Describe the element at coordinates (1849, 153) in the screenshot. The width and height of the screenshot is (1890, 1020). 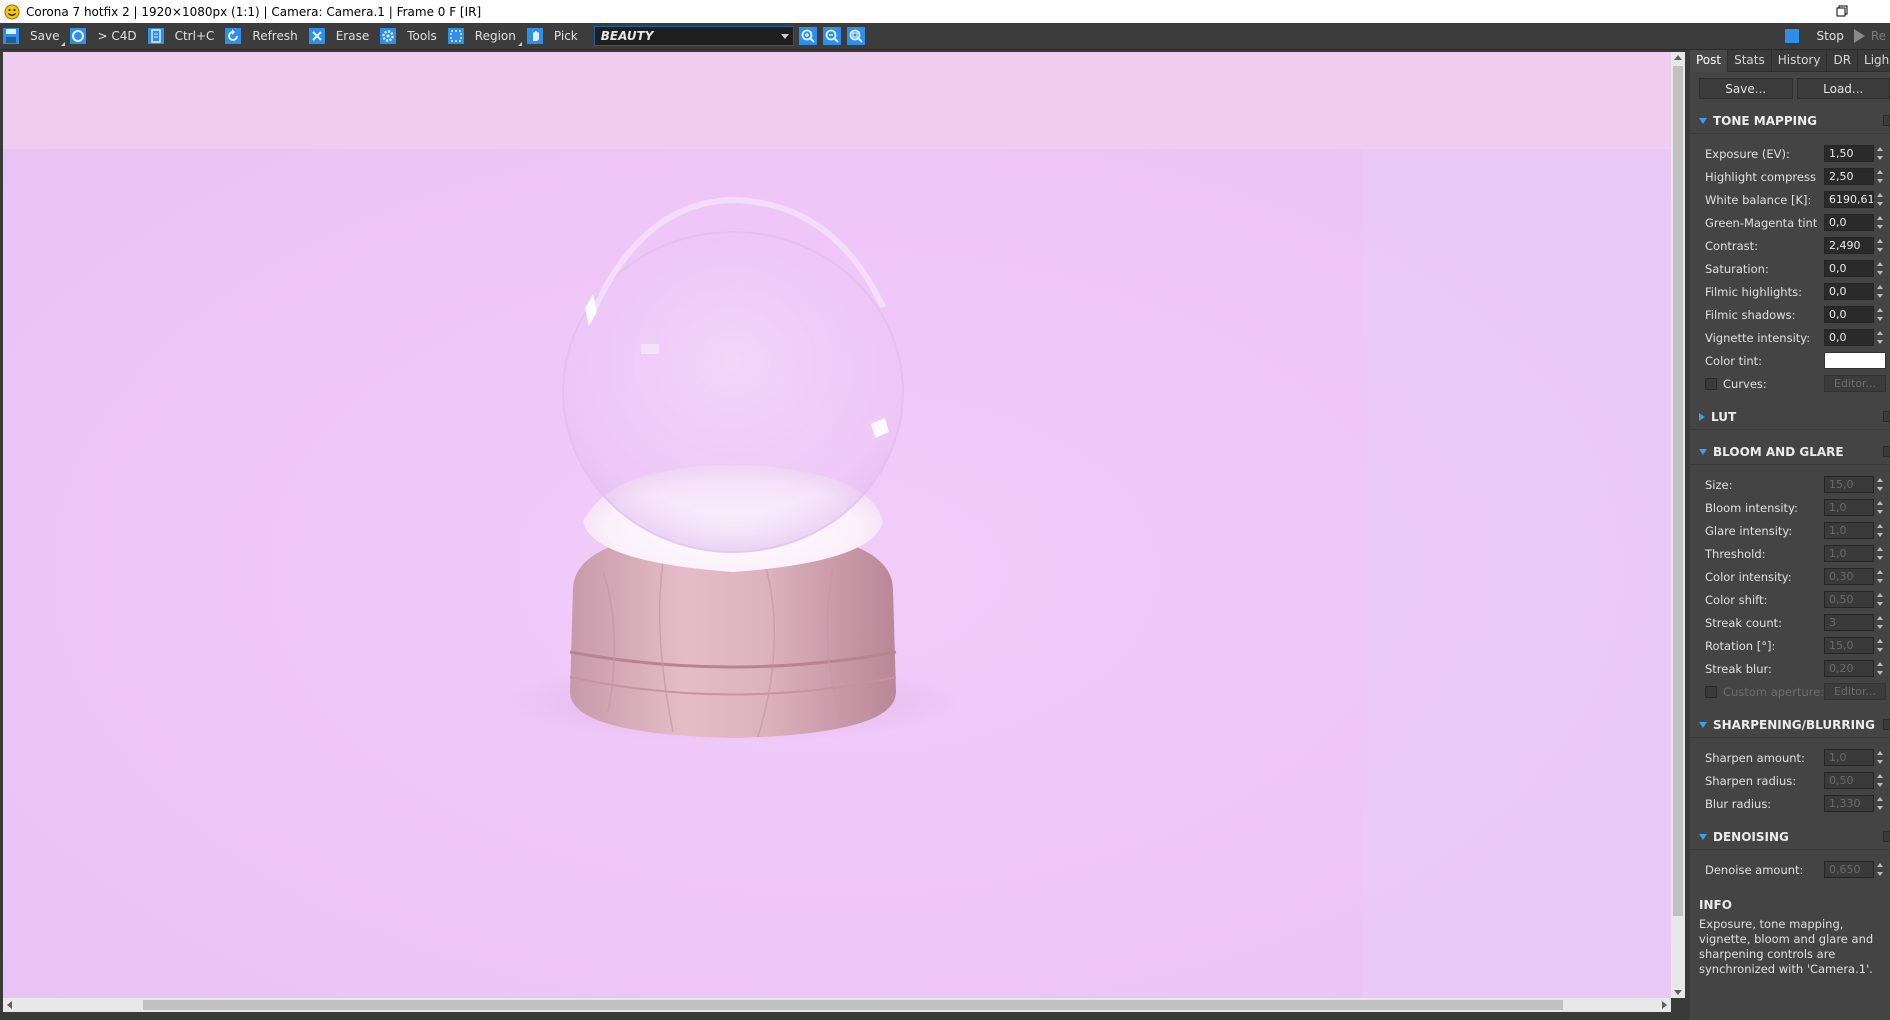
I see `exposure-input: 1,50` at that location.